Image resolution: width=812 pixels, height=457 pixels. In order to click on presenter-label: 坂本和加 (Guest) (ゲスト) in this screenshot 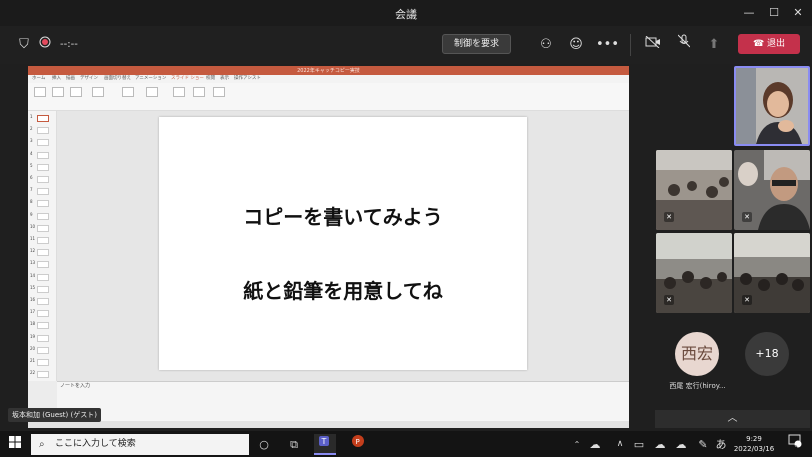, I will do `click(54, 415)`.